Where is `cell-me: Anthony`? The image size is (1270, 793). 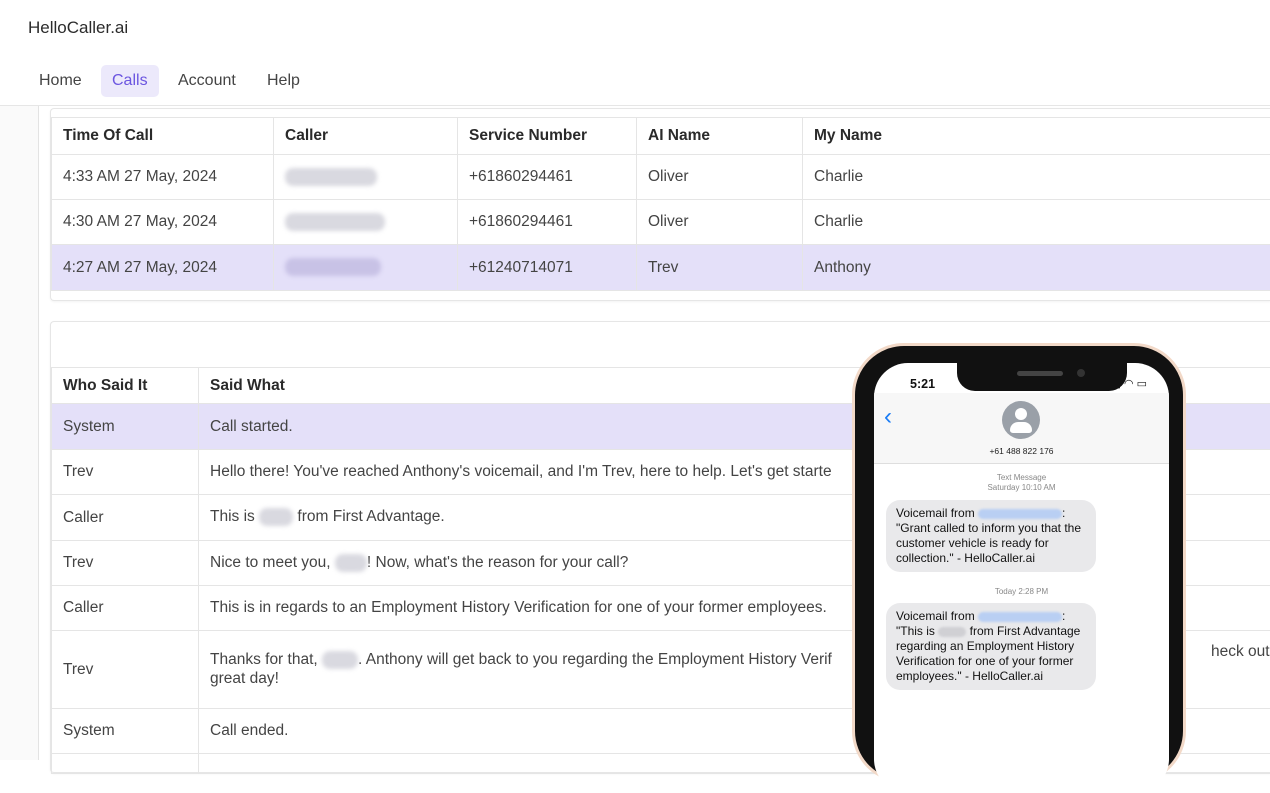 cell-me: Anthony is located at coordinates (1036, 268).